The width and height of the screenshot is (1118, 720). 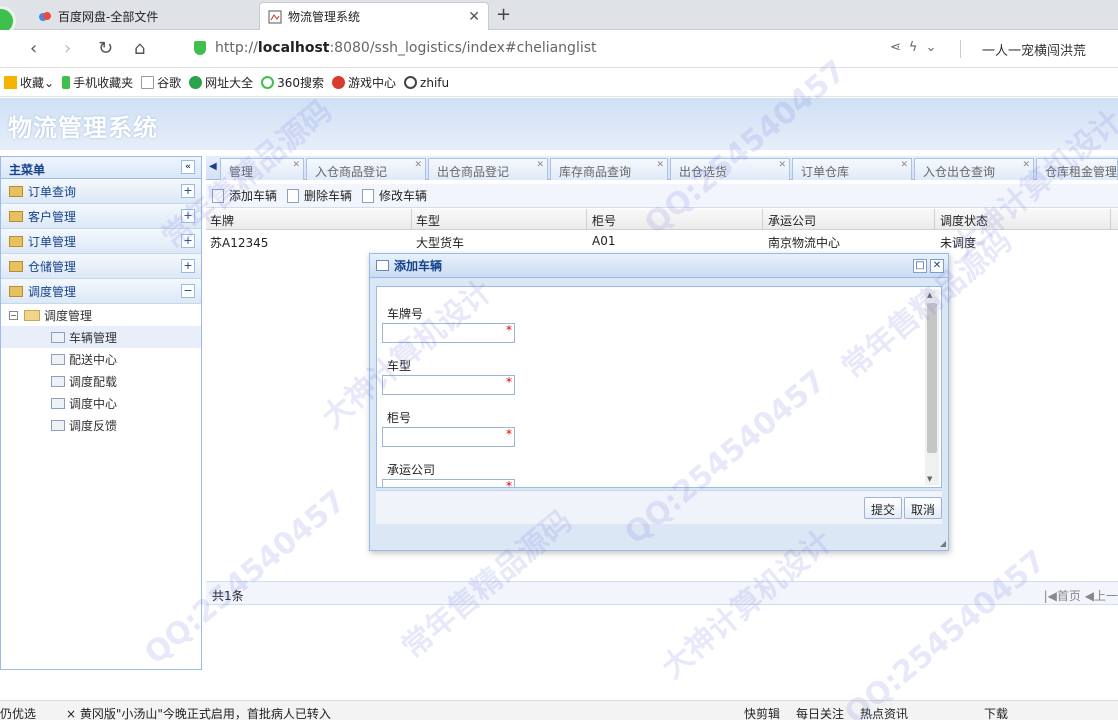 What do you see at coordinates (262, 169) in the screenshot?
I see `tab-manage: 管理 ✕` at bounding box center [262, 169].